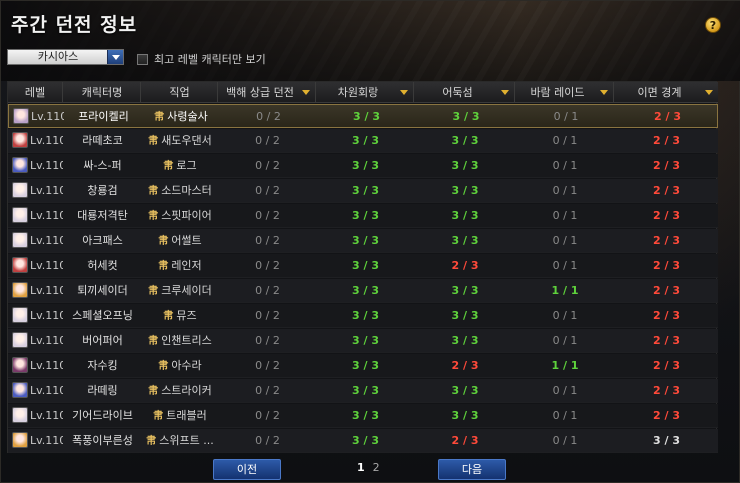 The image size is (740, 483). Describe the element at coordinates (186, 340) in the screenshot. I see `job-text: 인챈트리스` at that location.